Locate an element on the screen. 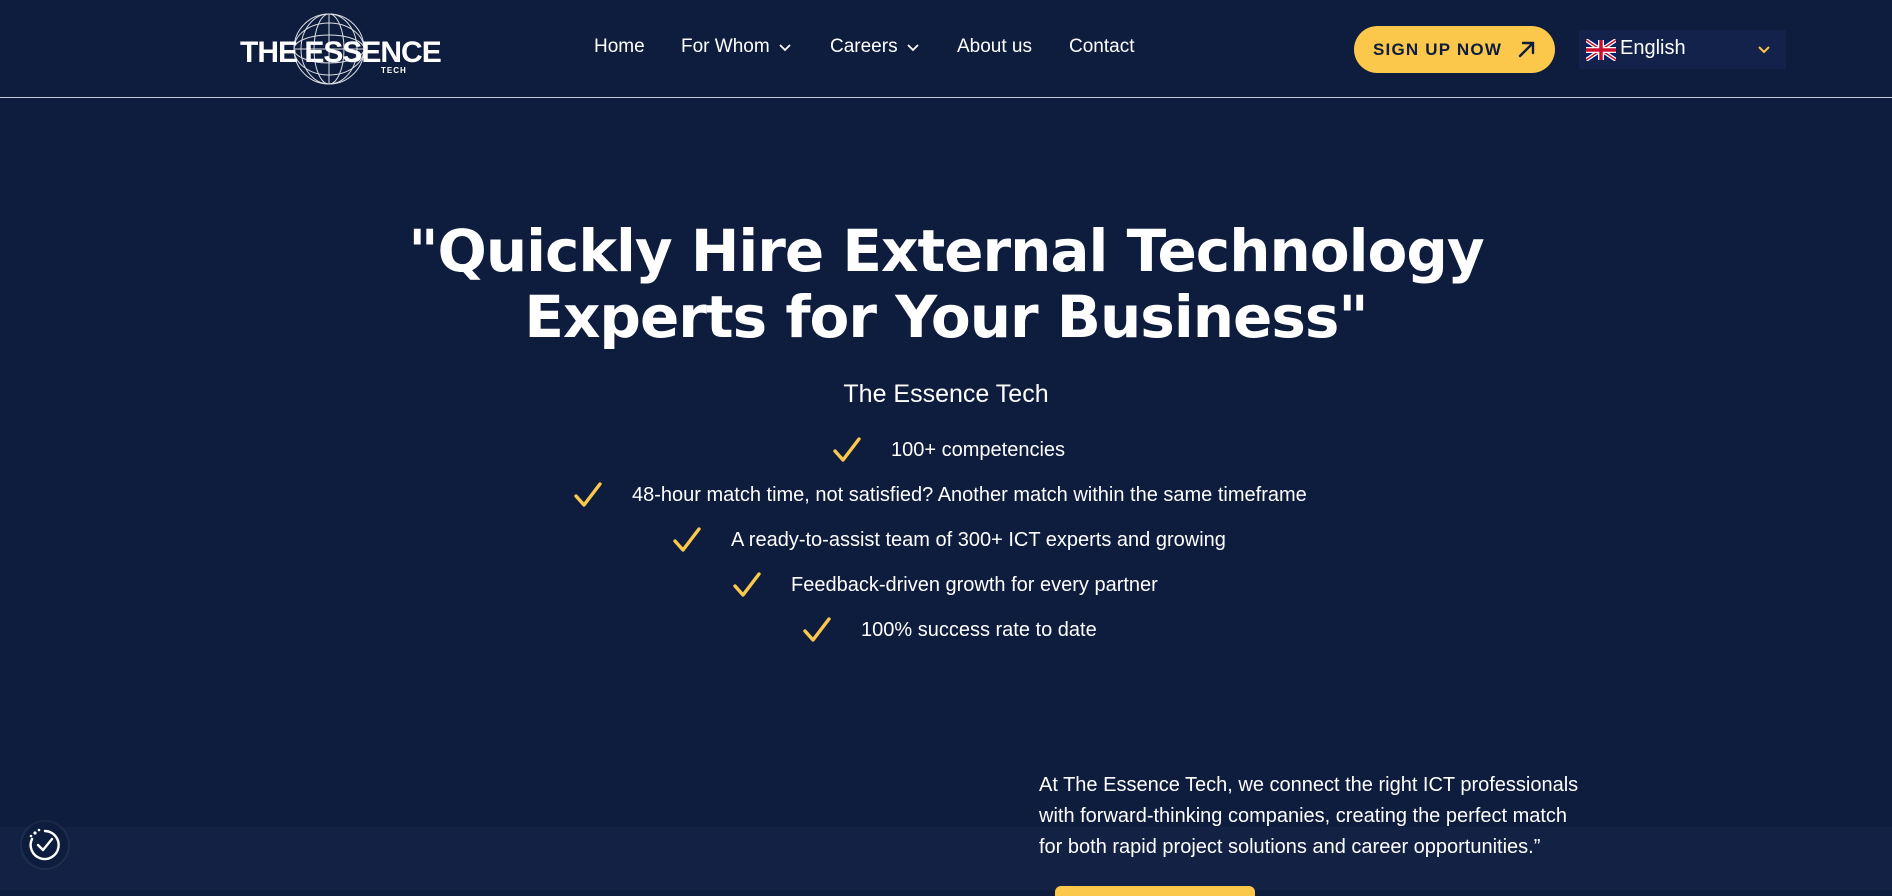 The width and height of the screenshot is (1892, 896). nav-item-contact: Contact is located at coordinates (1101, 47).